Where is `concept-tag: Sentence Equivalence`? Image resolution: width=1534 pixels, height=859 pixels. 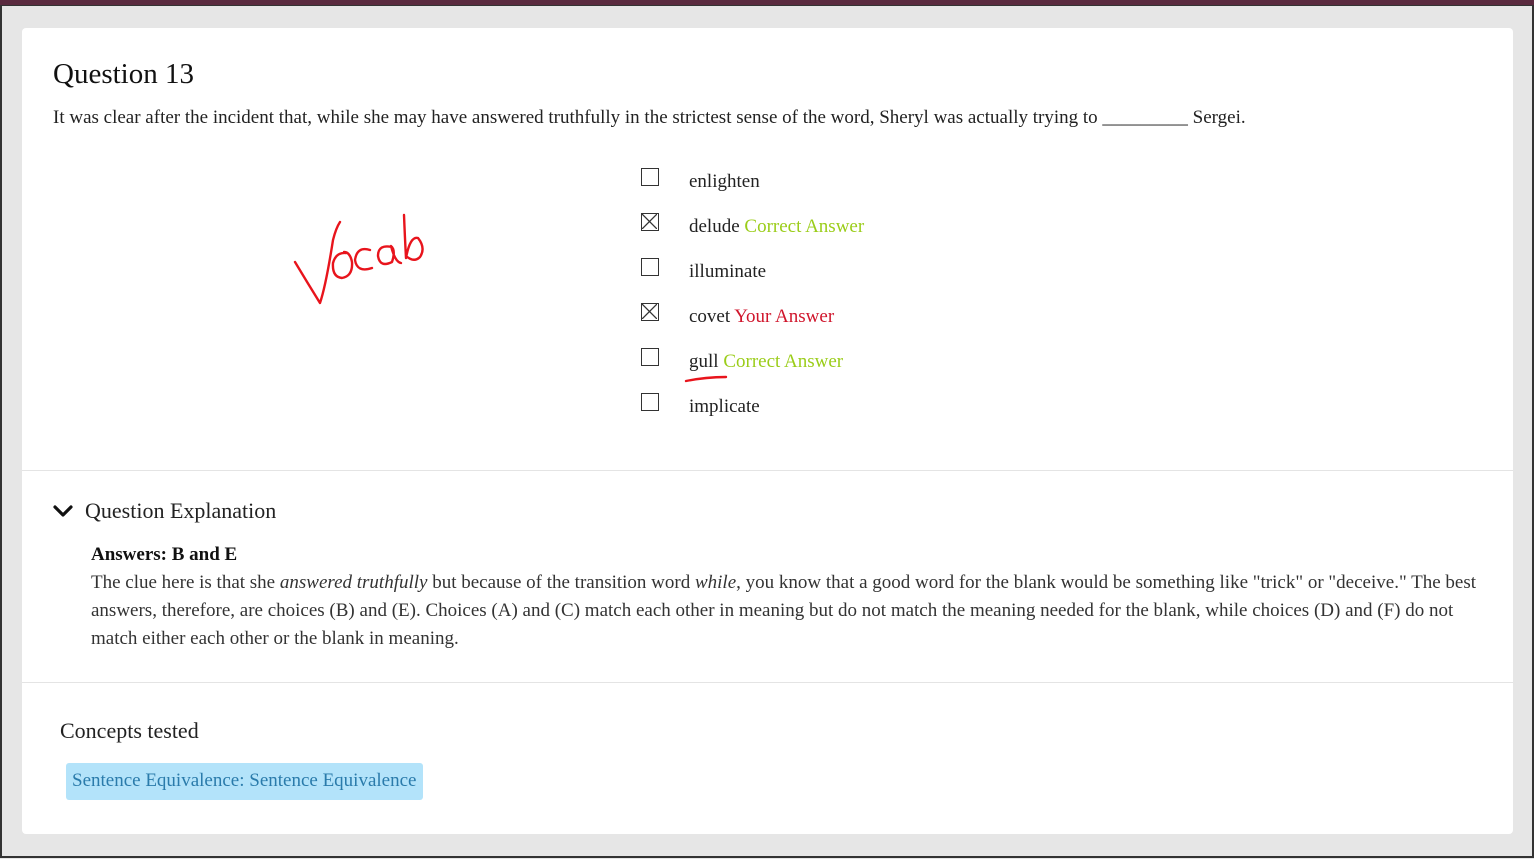
concept-tag: Sentence Equivalence is located at coordinates (245, 781).